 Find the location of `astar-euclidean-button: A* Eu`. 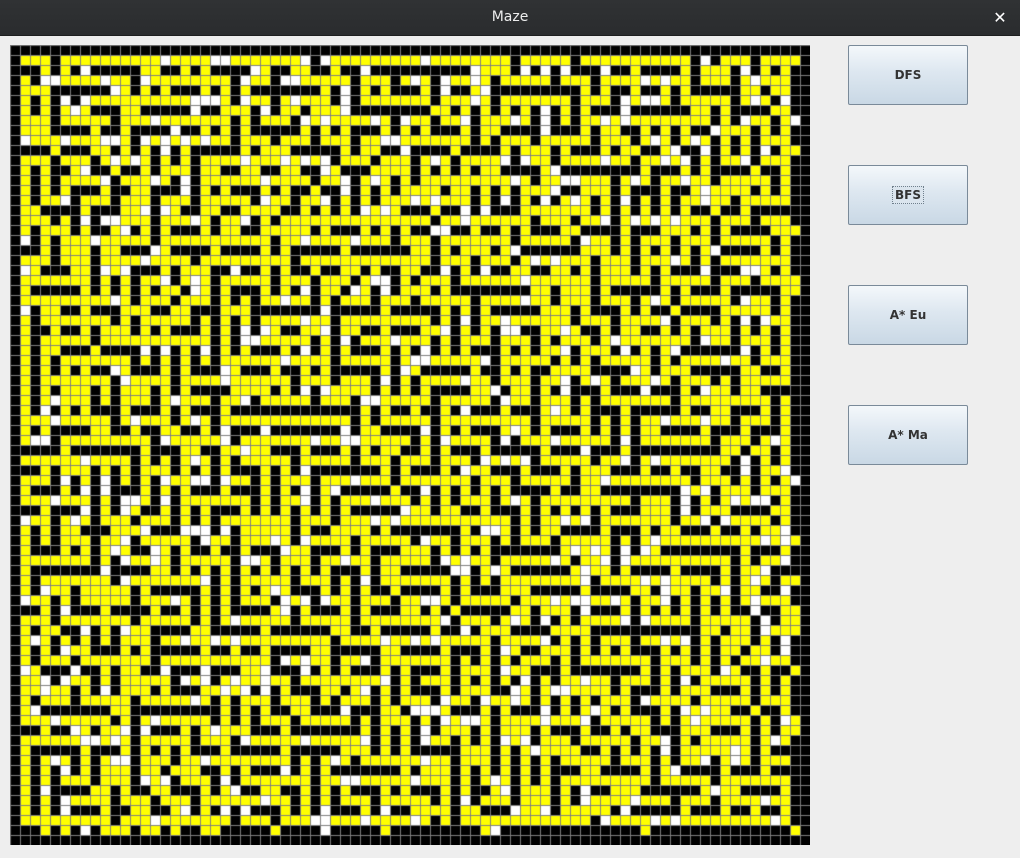

astar-euclidean-button: A* Eu is located at coordinates (908, 315).